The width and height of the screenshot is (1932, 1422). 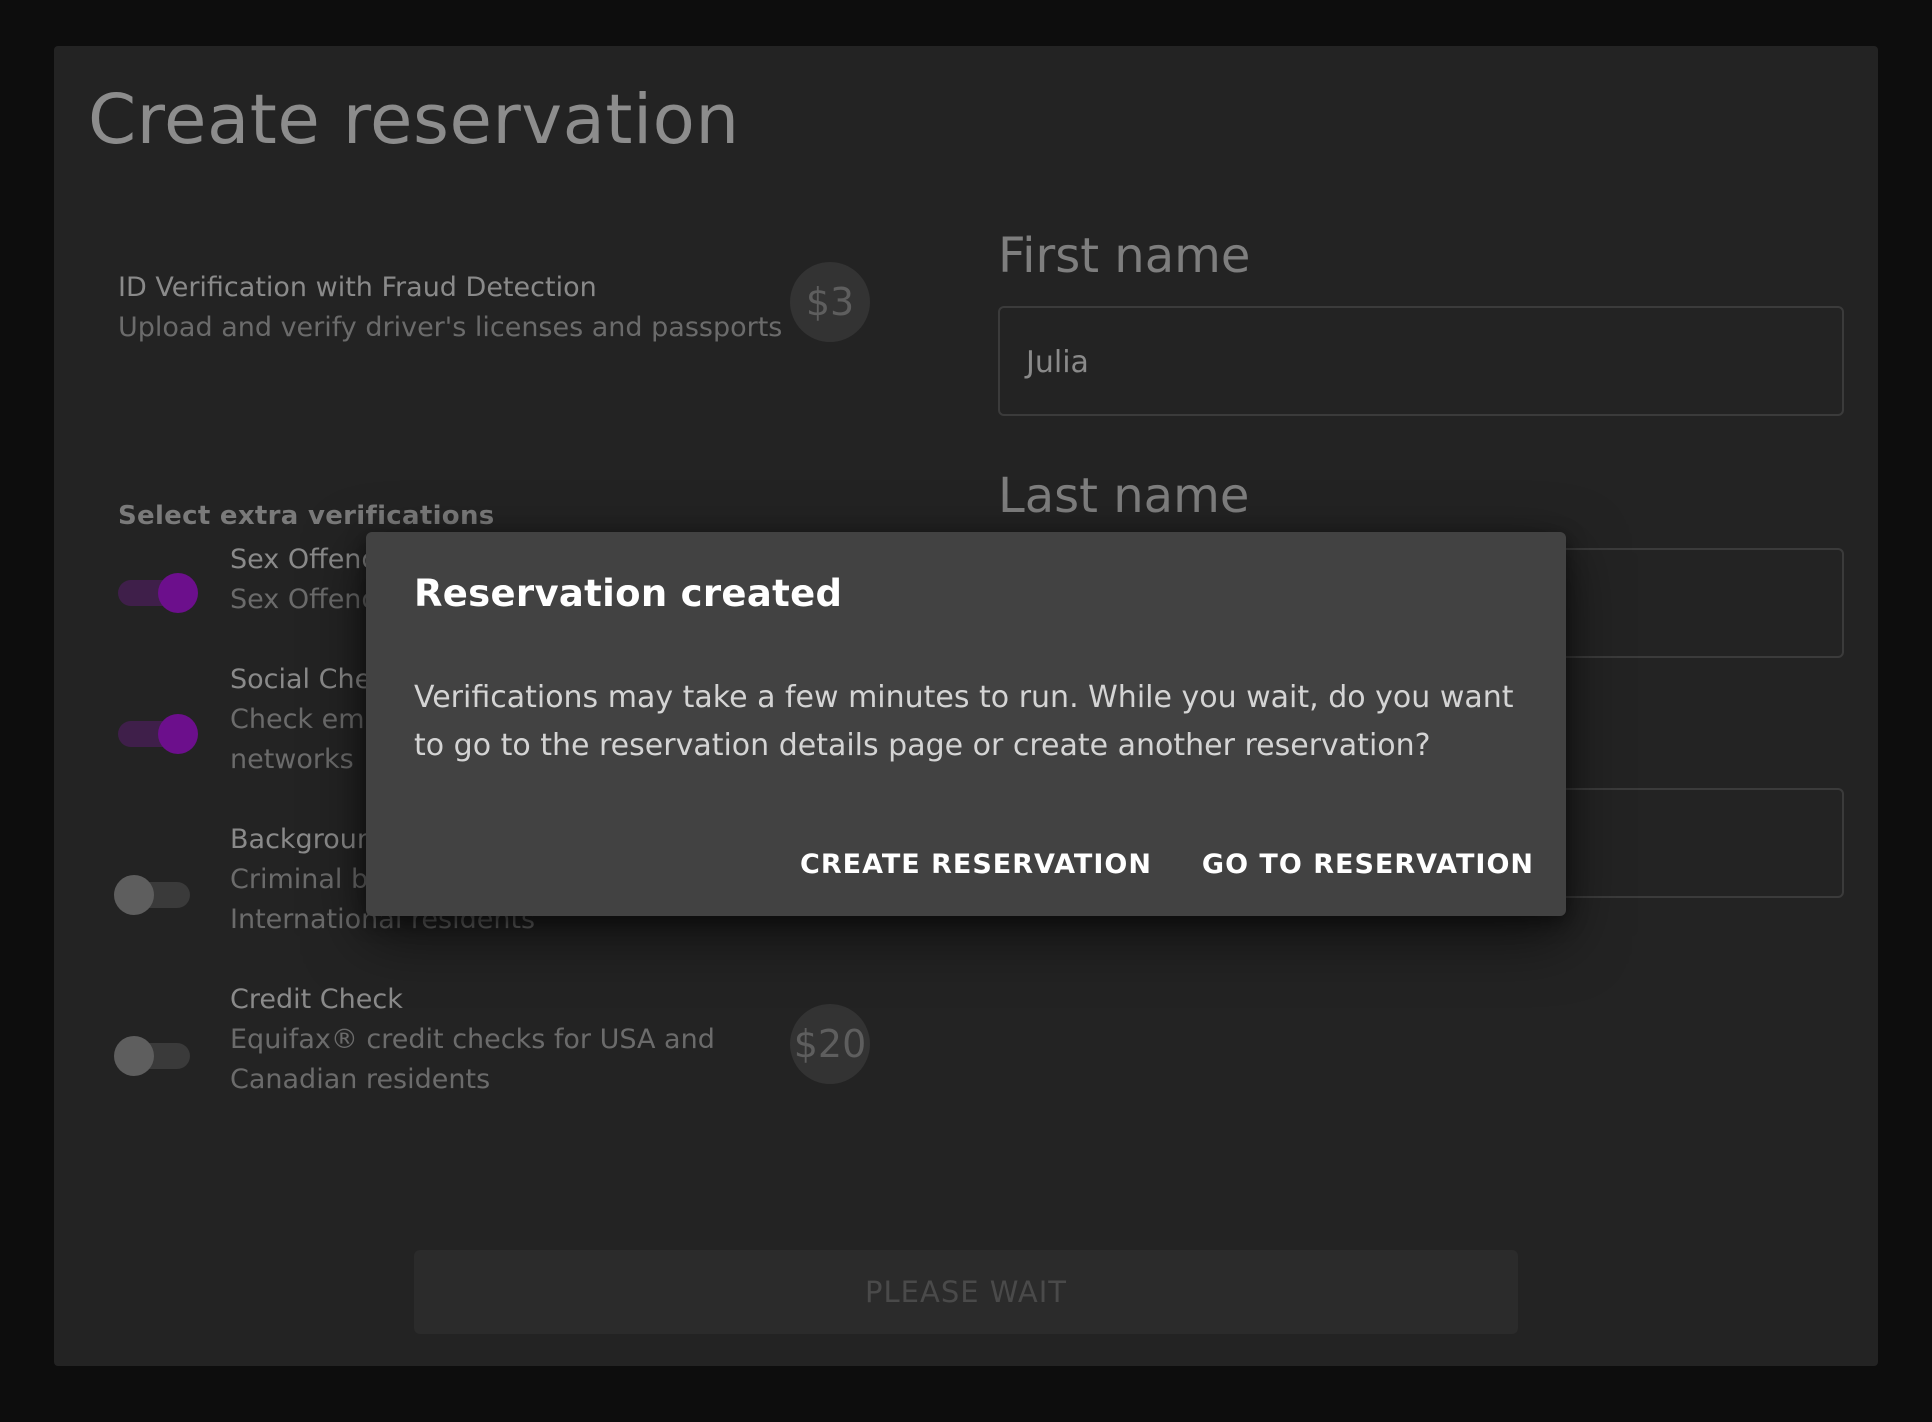 What do you see at coordinates (306, 516) in the screenshot?
I see `extras-section-label: Select extra verifications` at bounding box center [306, 516].